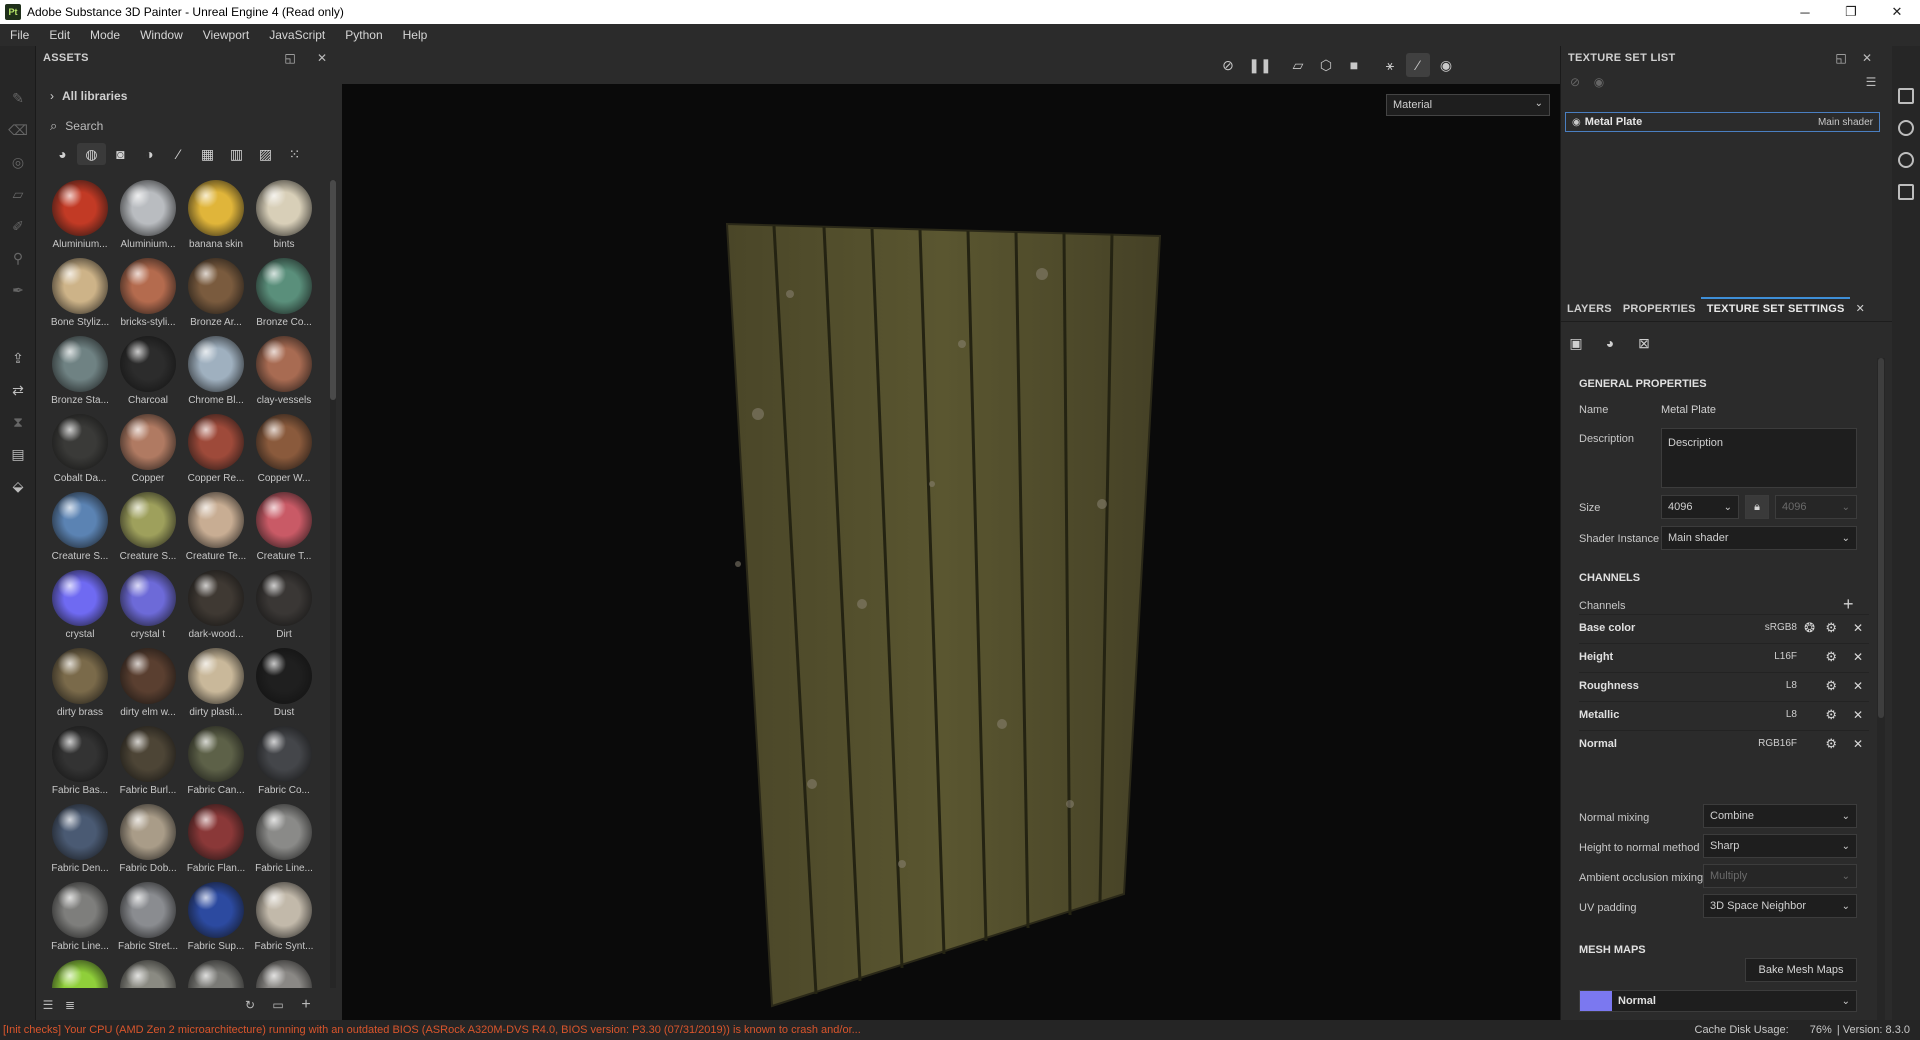 This screenshot has width=1920, height=1040. Describe the element at coordinates (1906, 192) in the screenshot. I see `log-icon` at that location.